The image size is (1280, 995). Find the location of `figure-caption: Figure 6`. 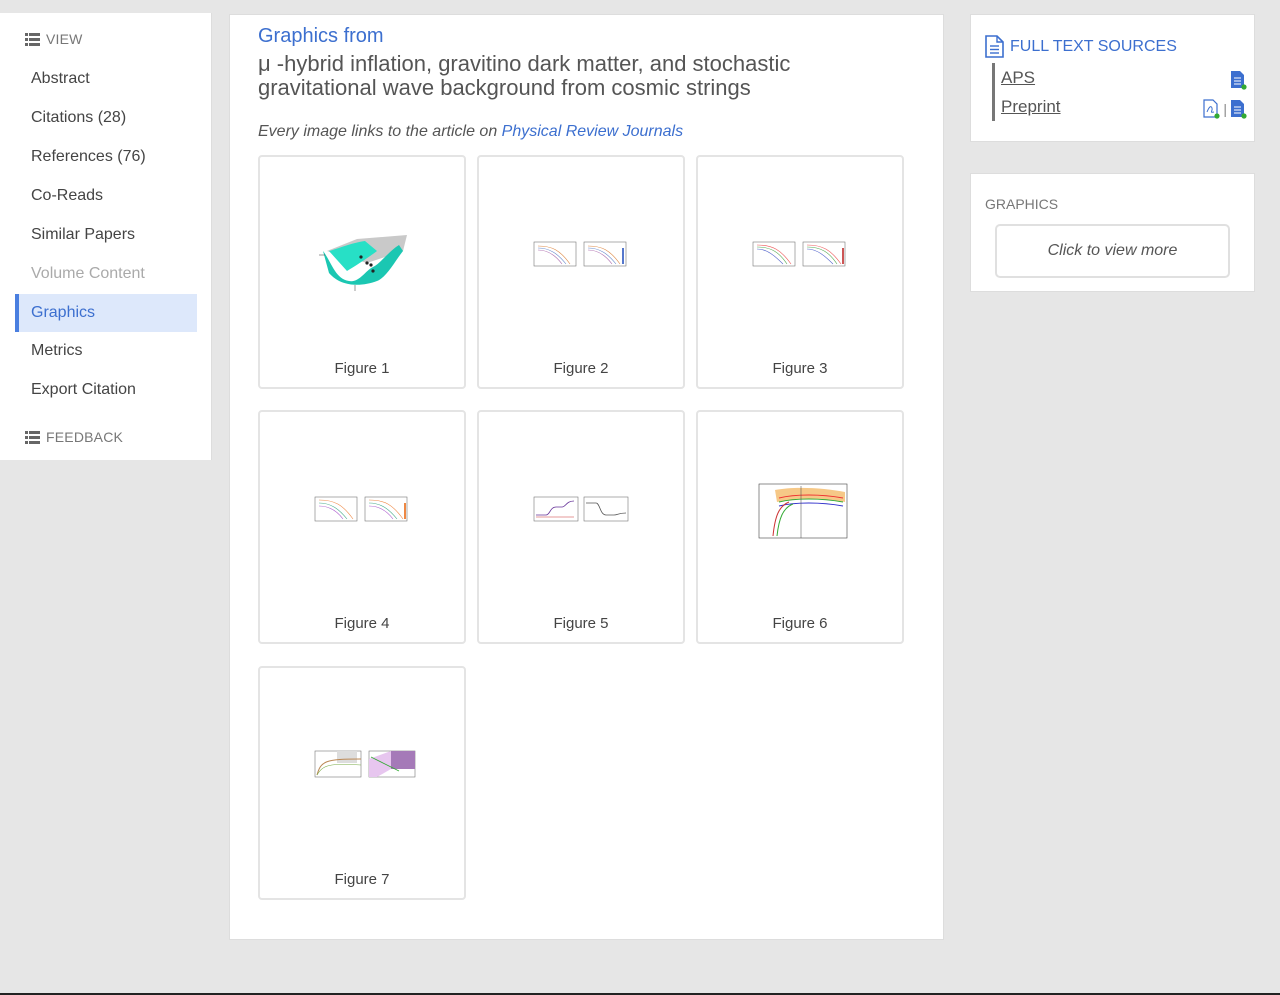

figure-caption: Figure 6 is located at coordinates (800, 623).